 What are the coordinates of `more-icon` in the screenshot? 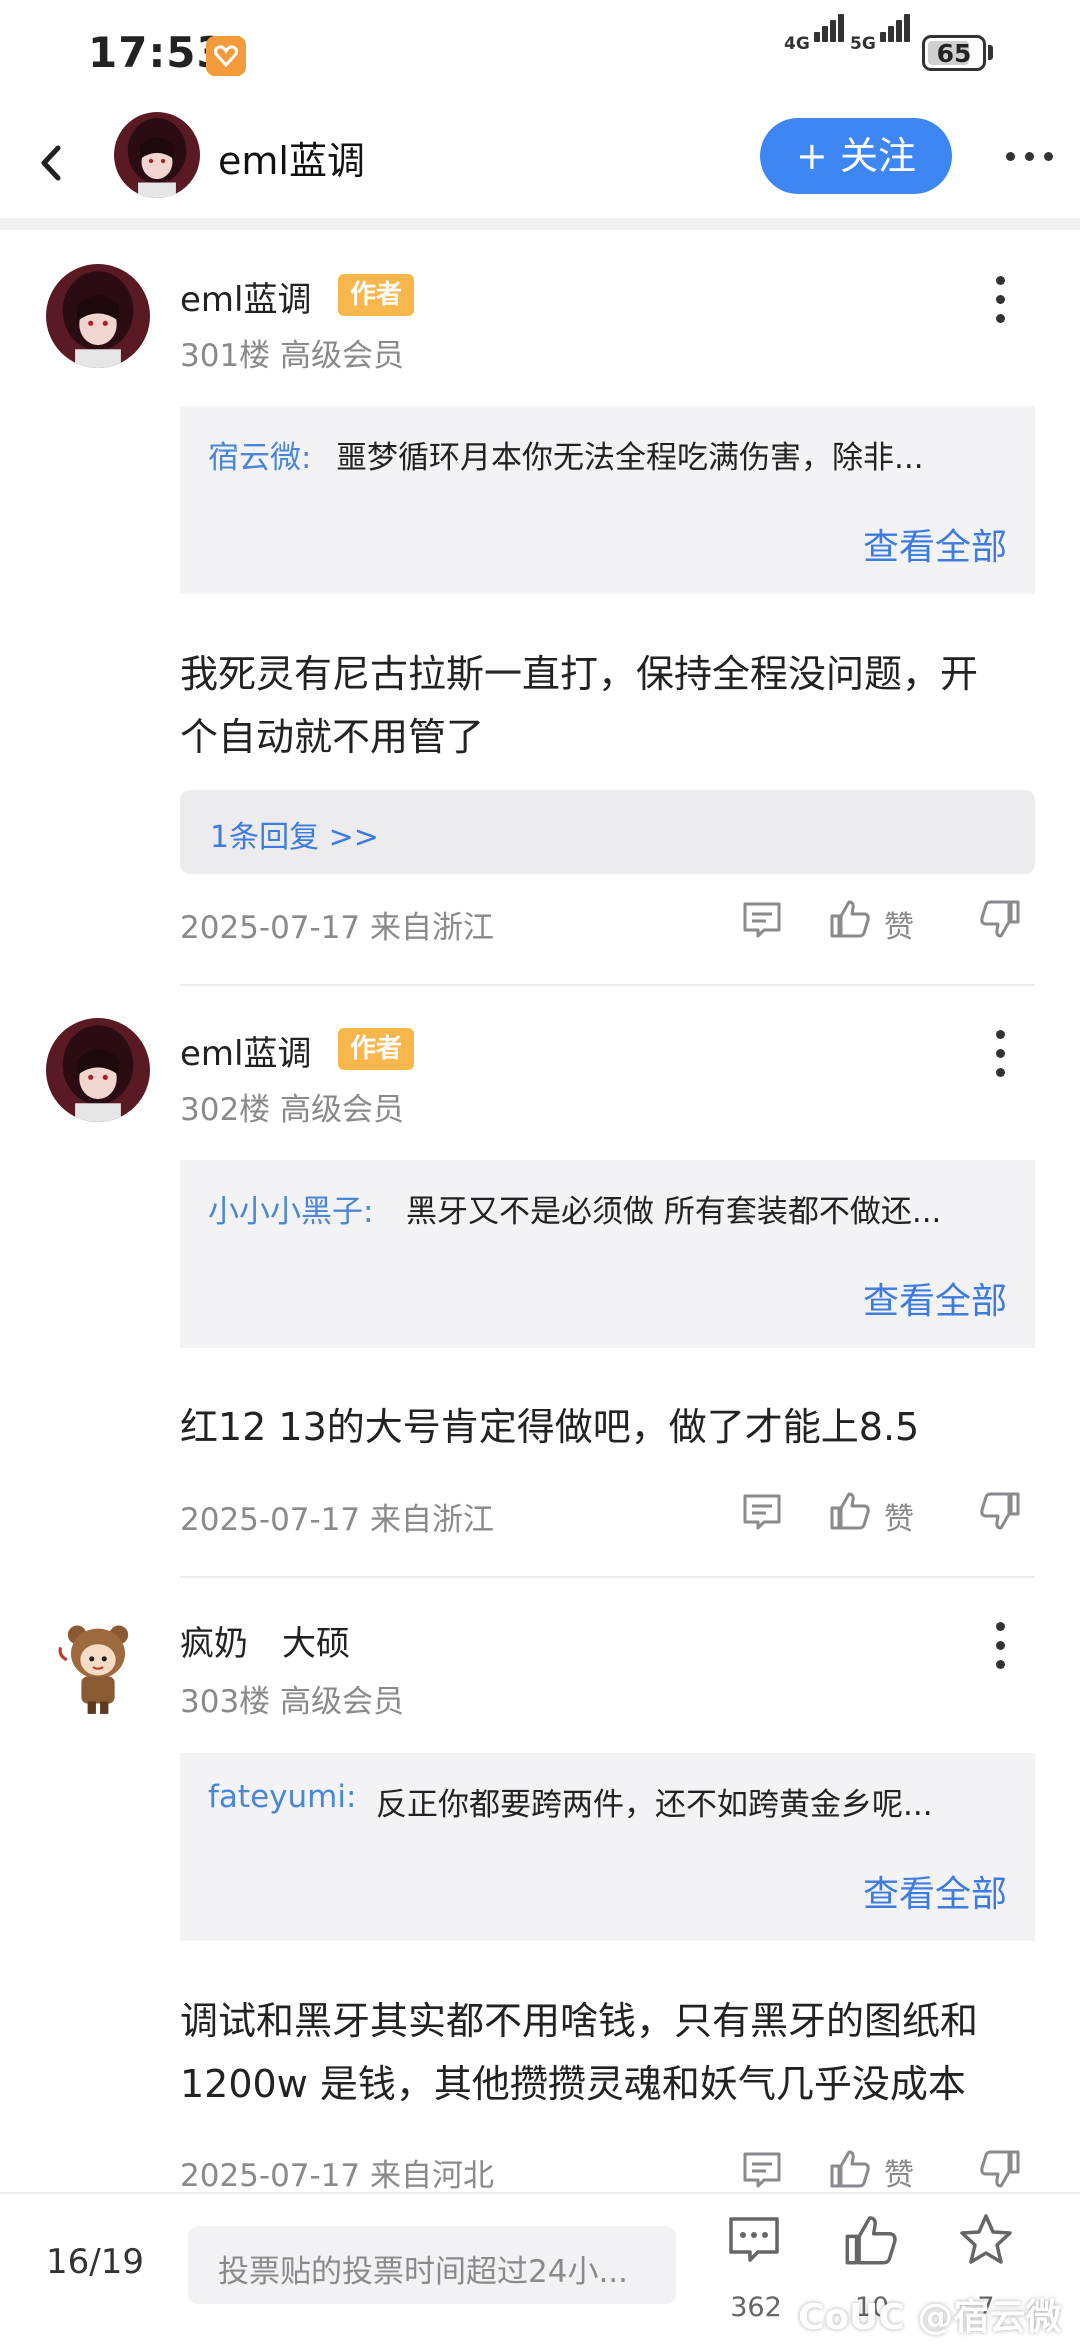 It's located at (1030, 157).